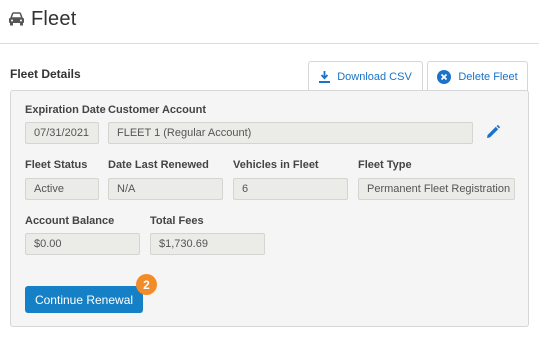  Describe the element at coordinates (374, 76) in the screenshot. I see `download-csv-label: Download CSV` at that location.